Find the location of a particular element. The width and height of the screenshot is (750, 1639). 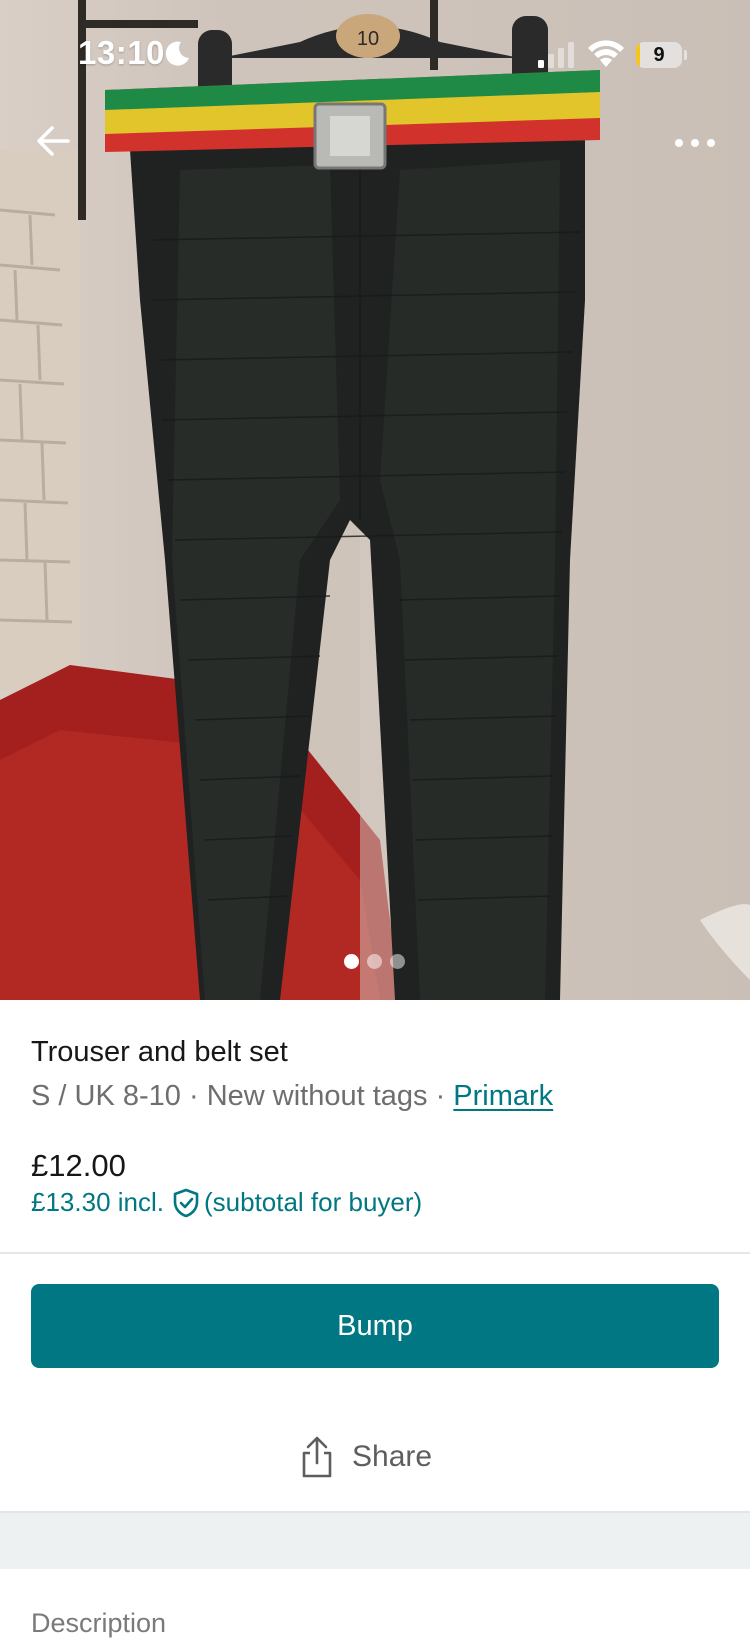

bump-button: Bump is located at coordinates (375, 1326).